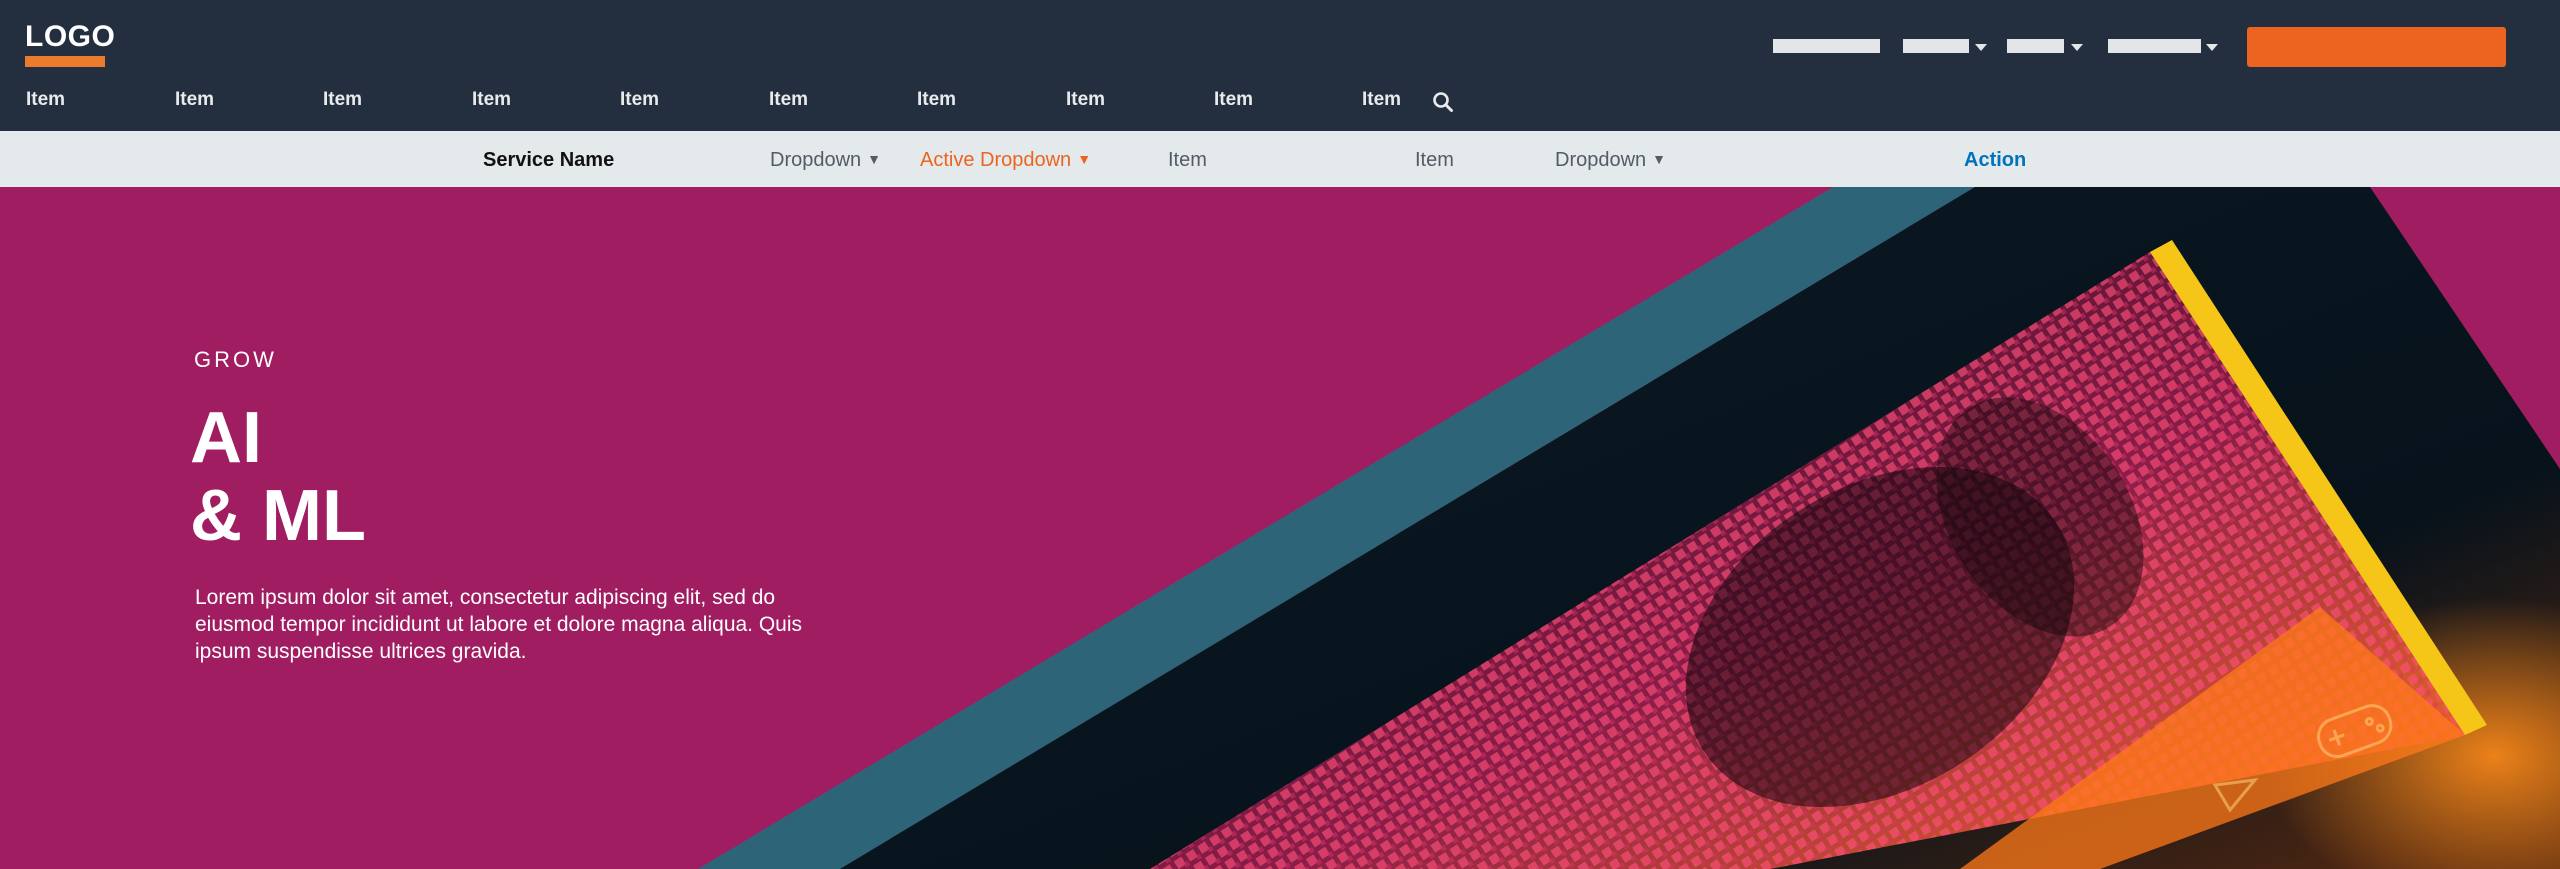  I want to click on hero-headline-line-2: & ML, so click(278, 516).